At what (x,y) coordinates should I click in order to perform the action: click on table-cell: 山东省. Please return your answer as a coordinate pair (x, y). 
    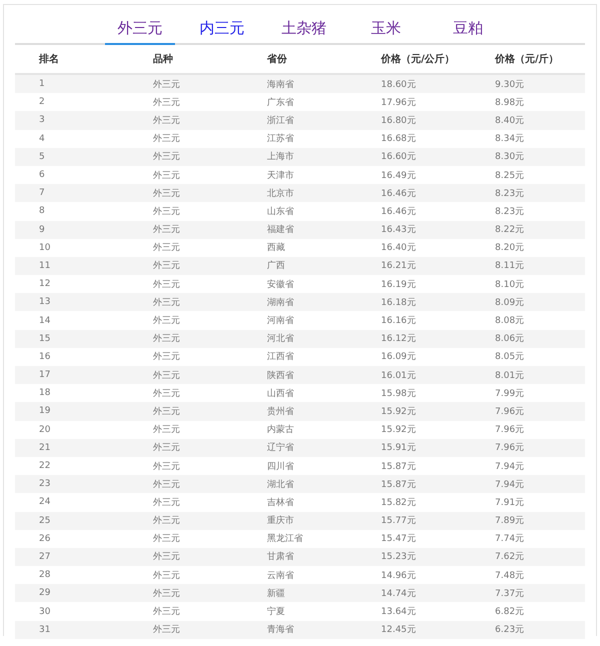
    Looking at the image, I should click on (280, 211).